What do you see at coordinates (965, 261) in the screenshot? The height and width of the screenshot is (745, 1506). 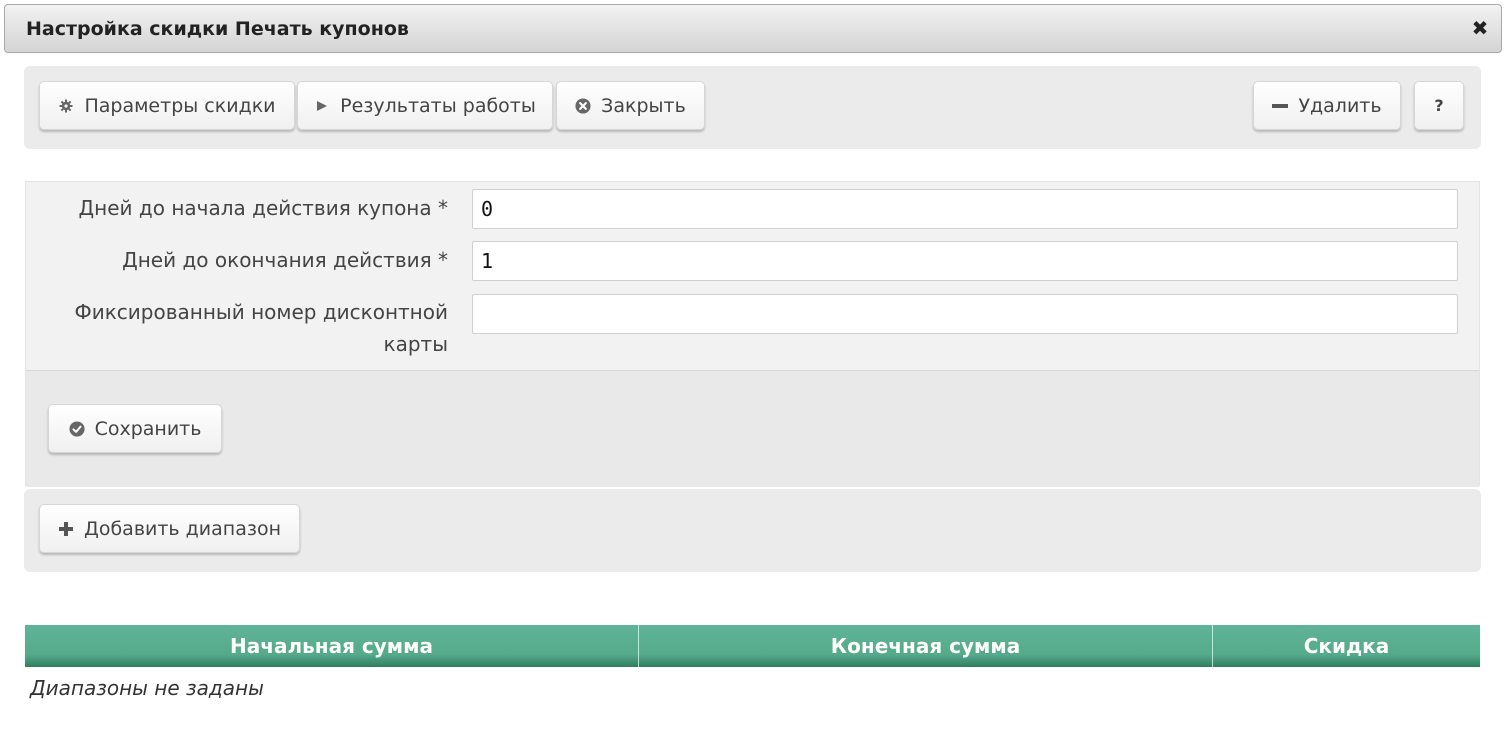 I see `end-days-input: 1` at bounding box center [965, 261].